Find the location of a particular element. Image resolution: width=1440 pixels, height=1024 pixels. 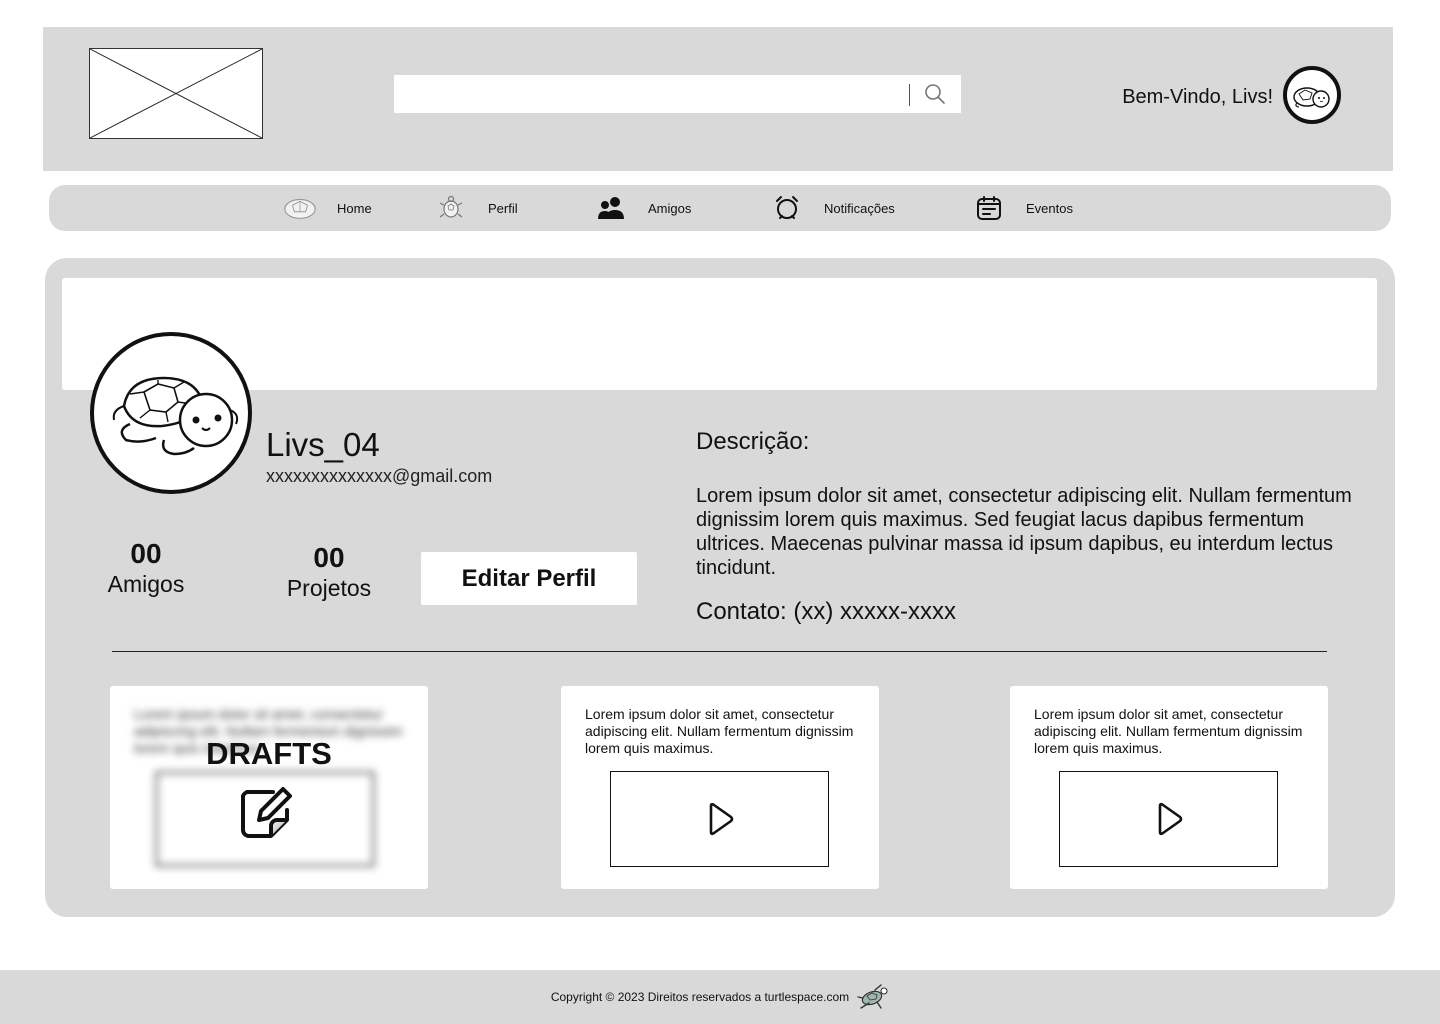

nav-label-profile: Perfil is located at coordinates (503, 208).